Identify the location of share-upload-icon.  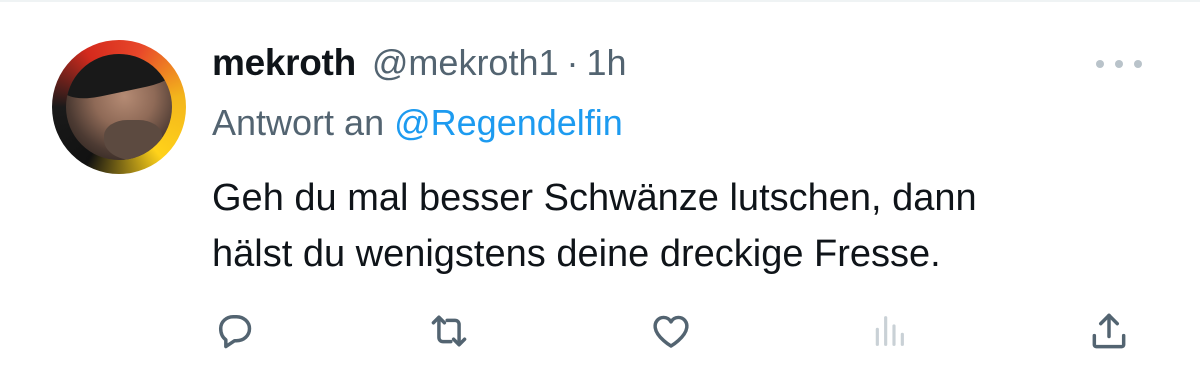
(1109, 331).